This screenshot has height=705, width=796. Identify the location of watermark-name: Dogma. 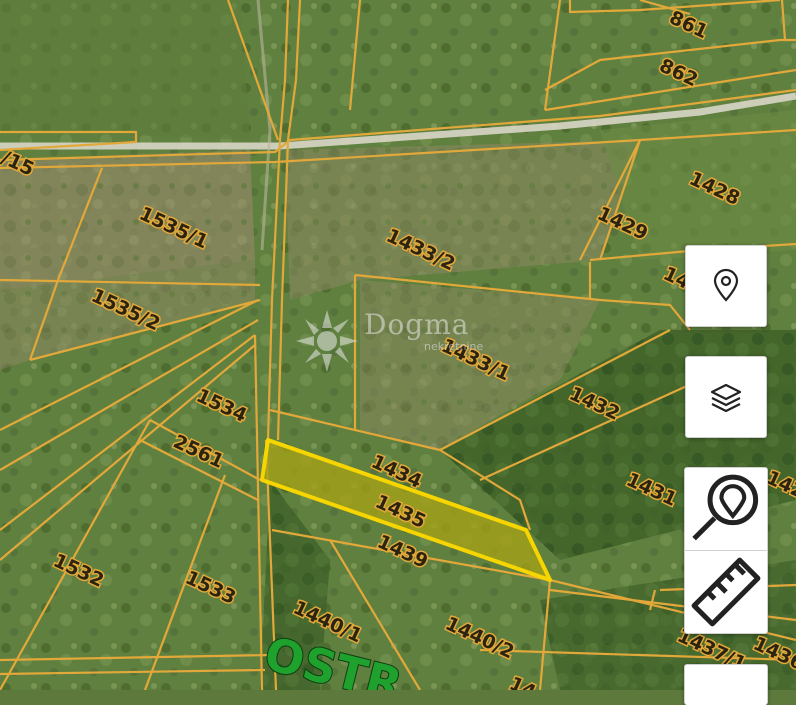
(417, 324).